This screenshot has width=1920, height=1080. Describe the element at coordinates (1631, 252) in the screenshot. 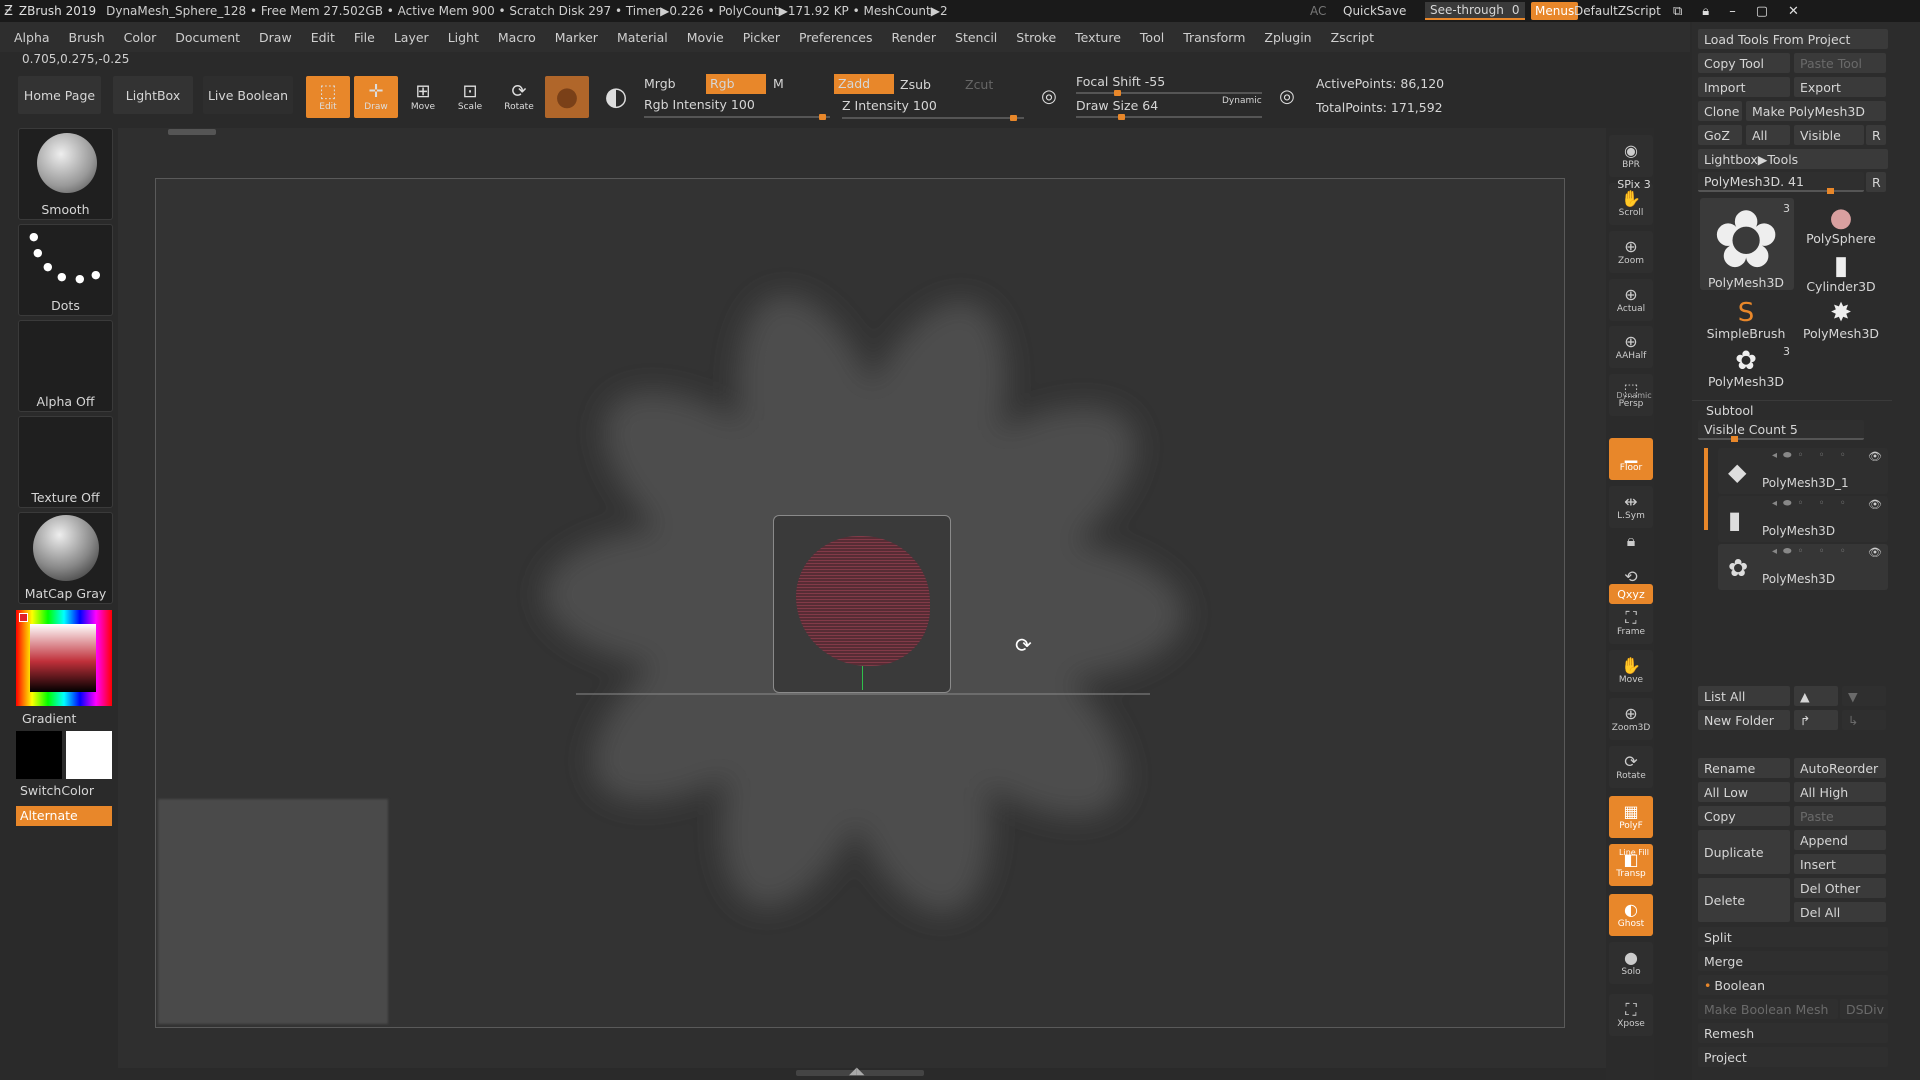

I see `zoom-button: ⊕ Zoom` at that location.